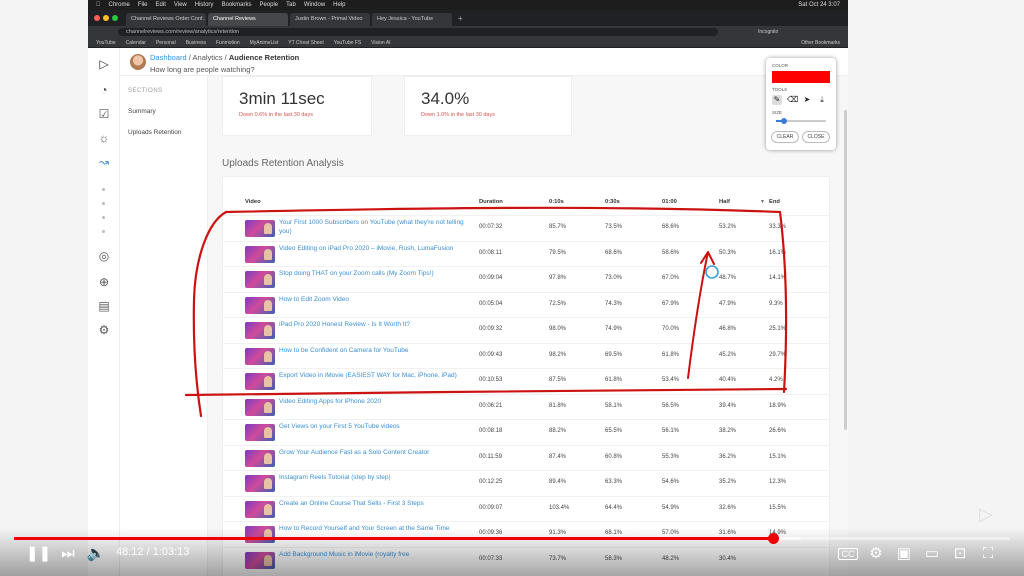  I want to click on color-label: COLOR, so click(780, 65).